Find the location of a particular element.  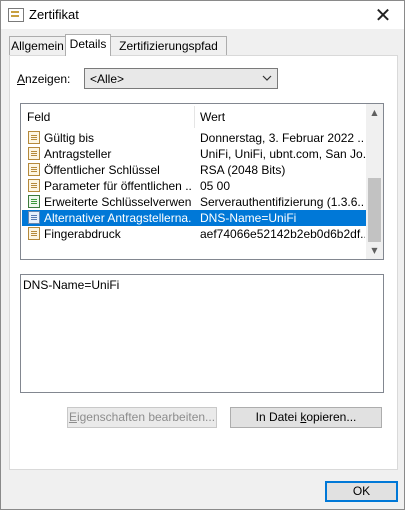

field-name: Öffentlicher Schlüssel is located at coordinates (102, 170).